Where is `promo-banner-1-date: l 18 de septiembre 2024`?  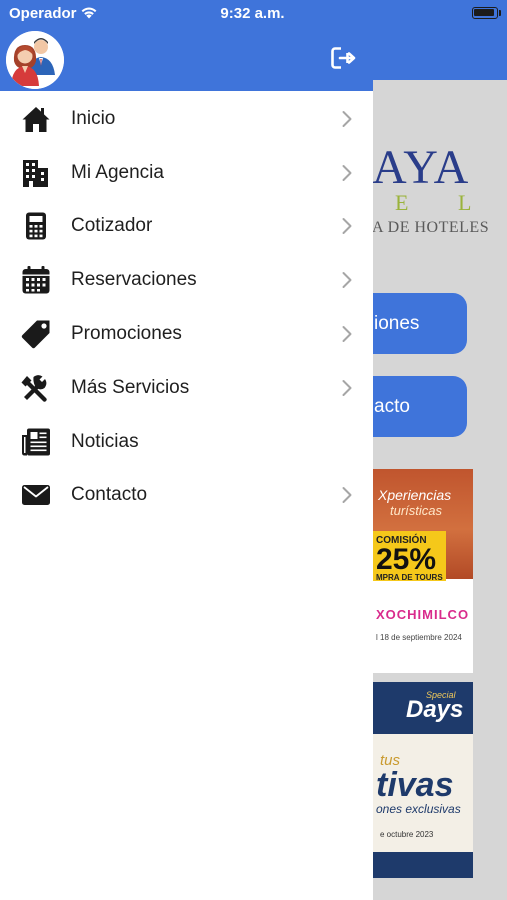 promo-banner-1-date: l 18 de septiembre 2024 is located at coordinates (419, 637).